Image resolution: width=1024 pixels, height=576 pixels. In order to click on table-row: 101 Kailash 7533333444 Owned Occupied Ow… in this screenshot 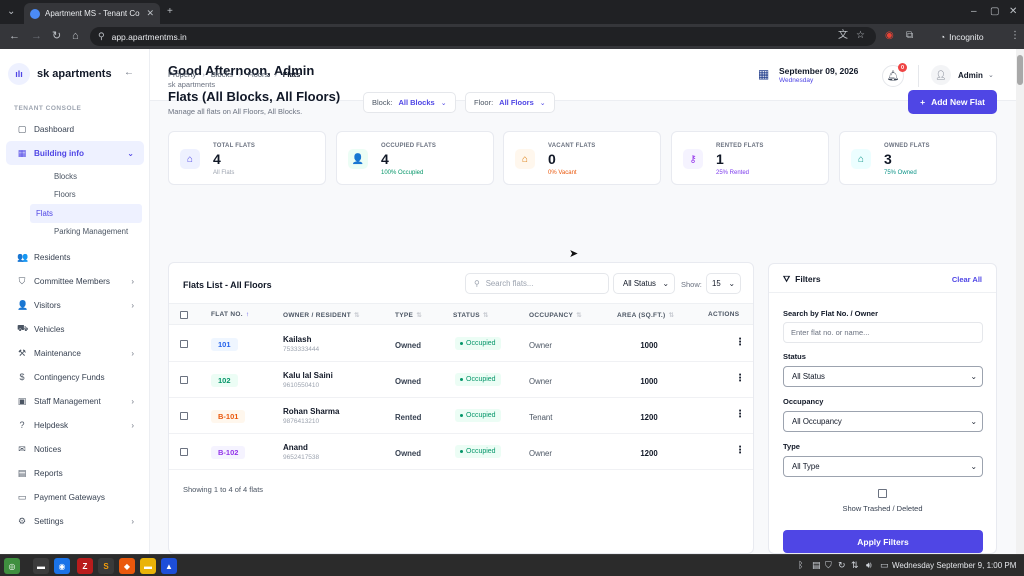, I will do `click(461, 344)`.